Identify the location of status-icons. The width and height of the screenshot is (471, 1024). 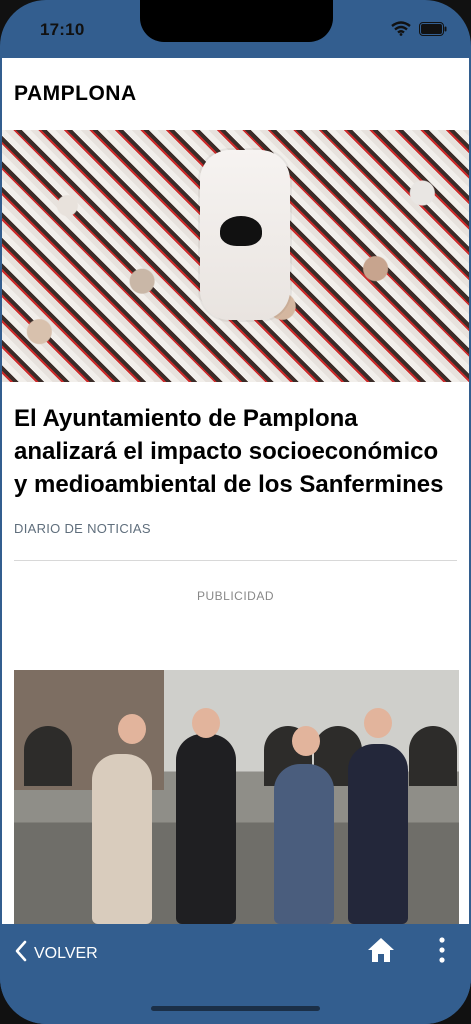
(419, 28).